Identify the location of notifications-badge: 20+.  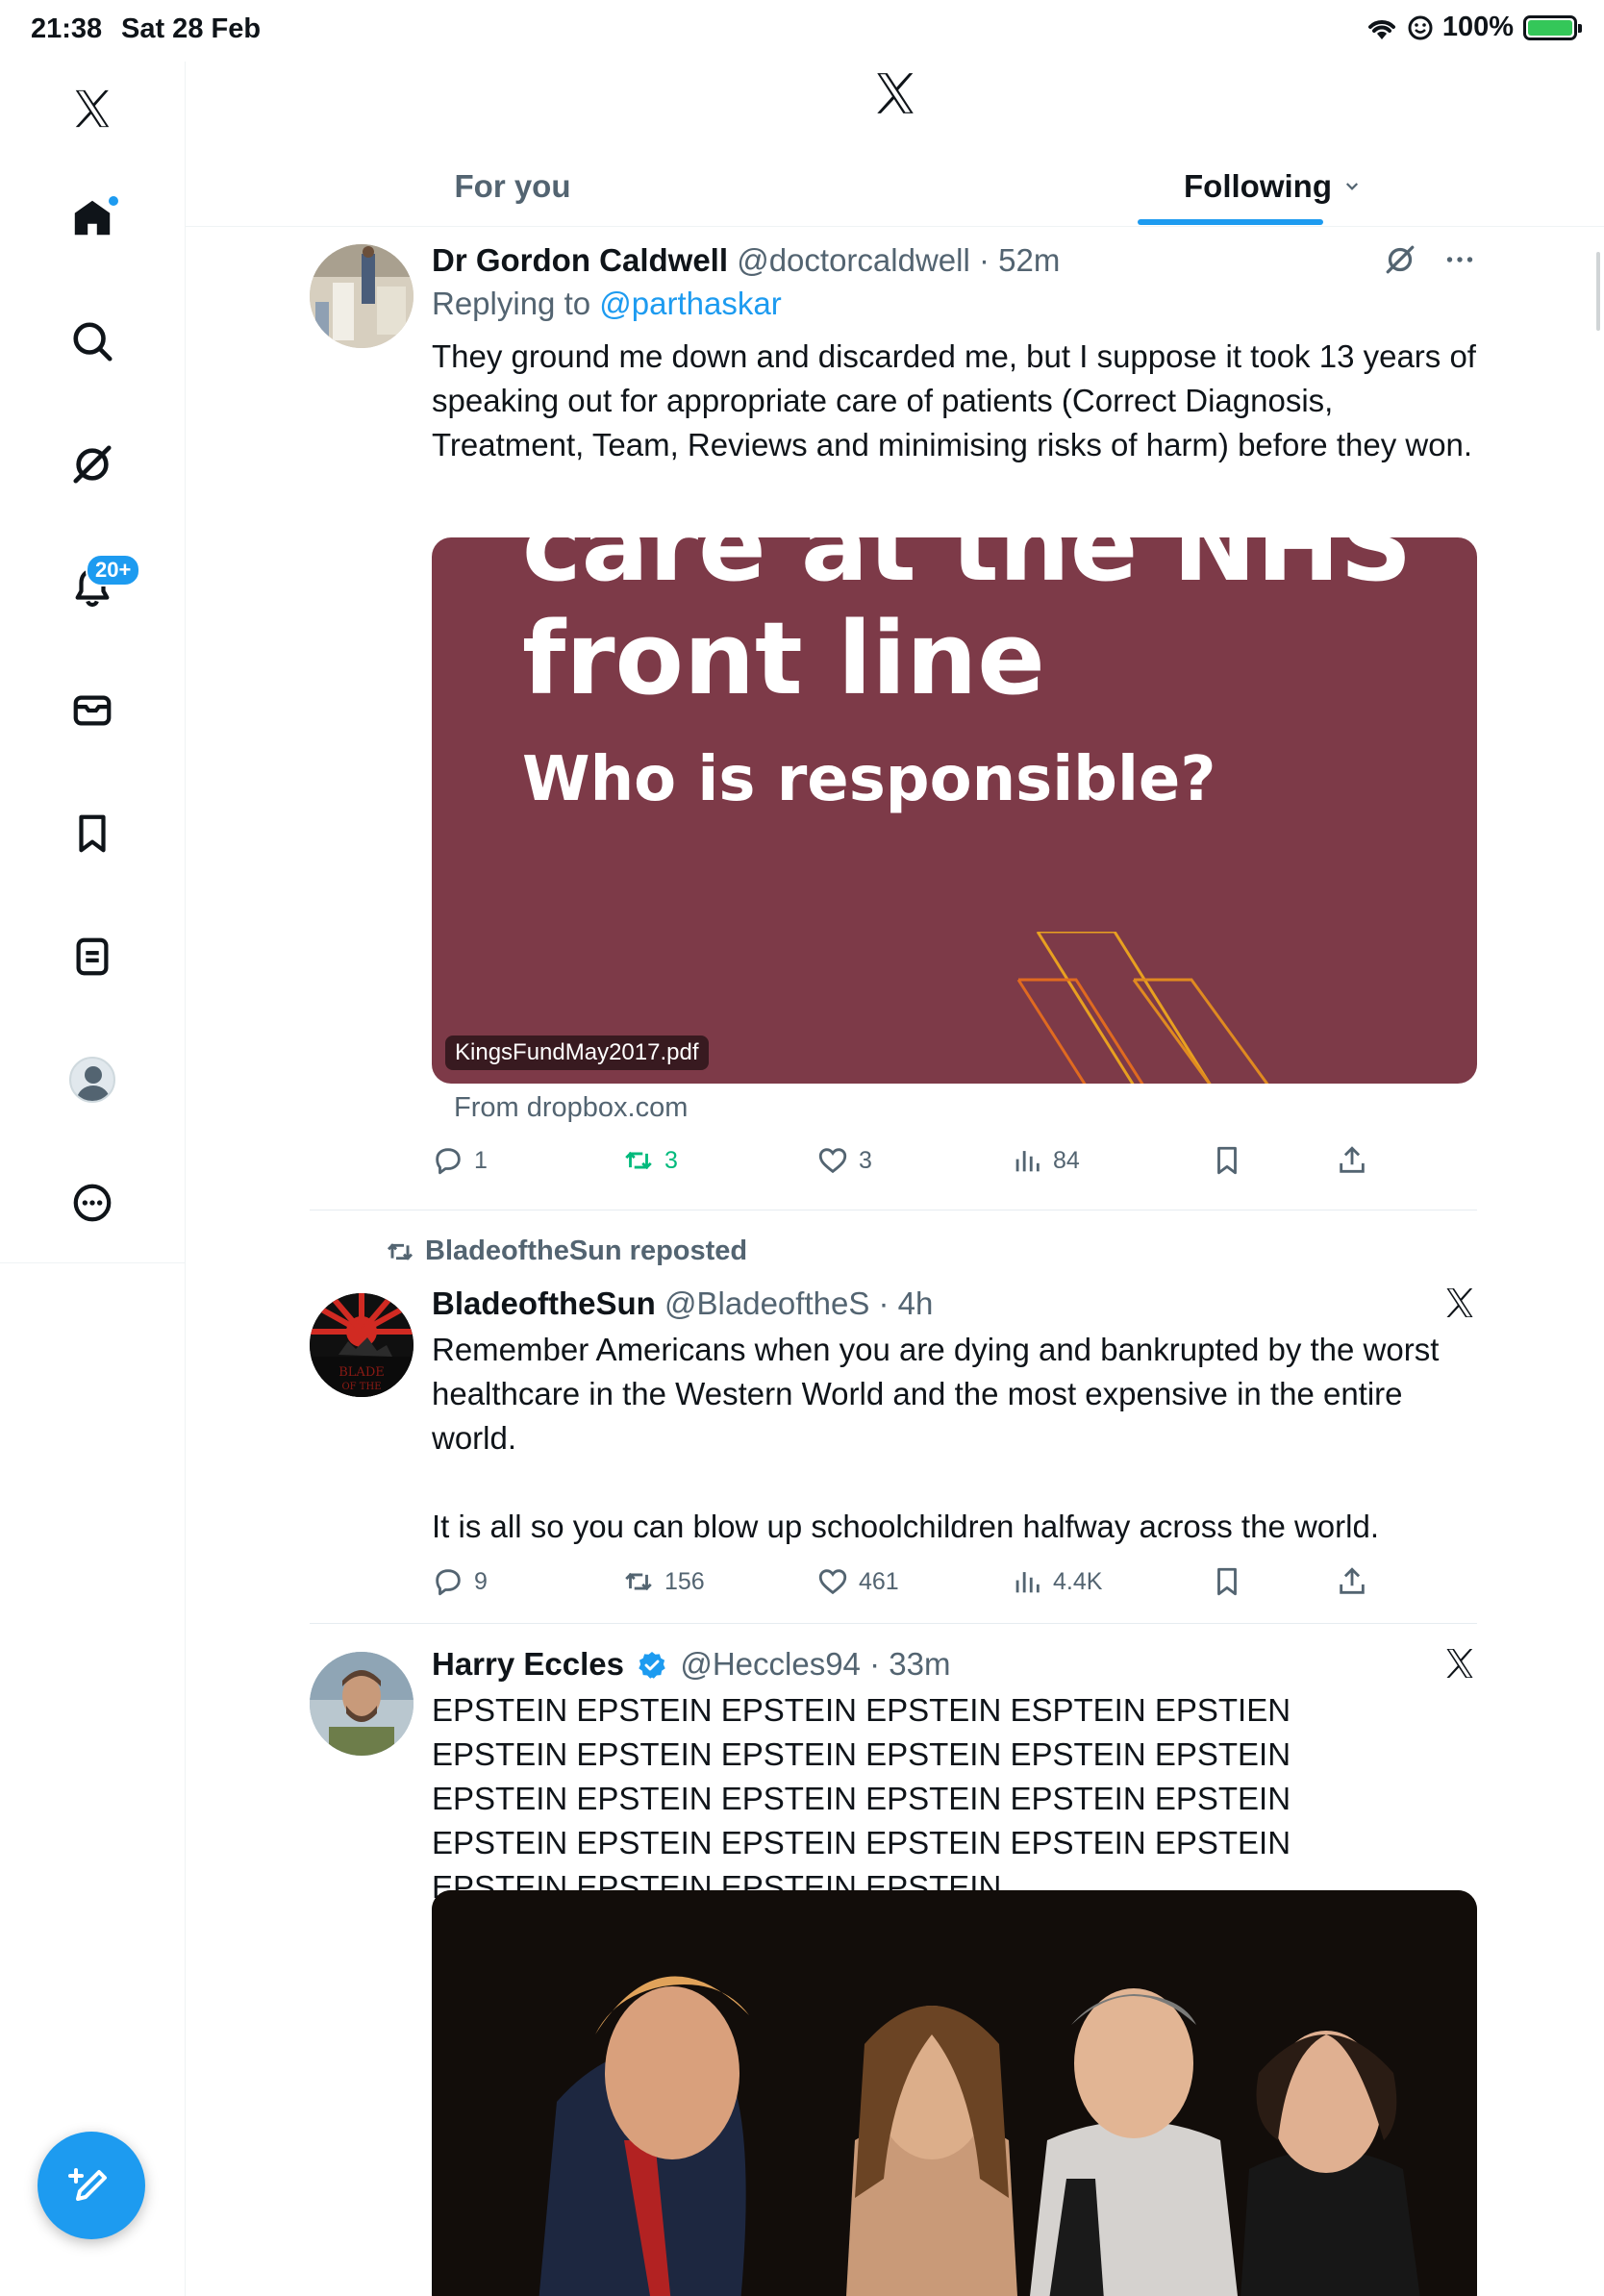
(113, 570).